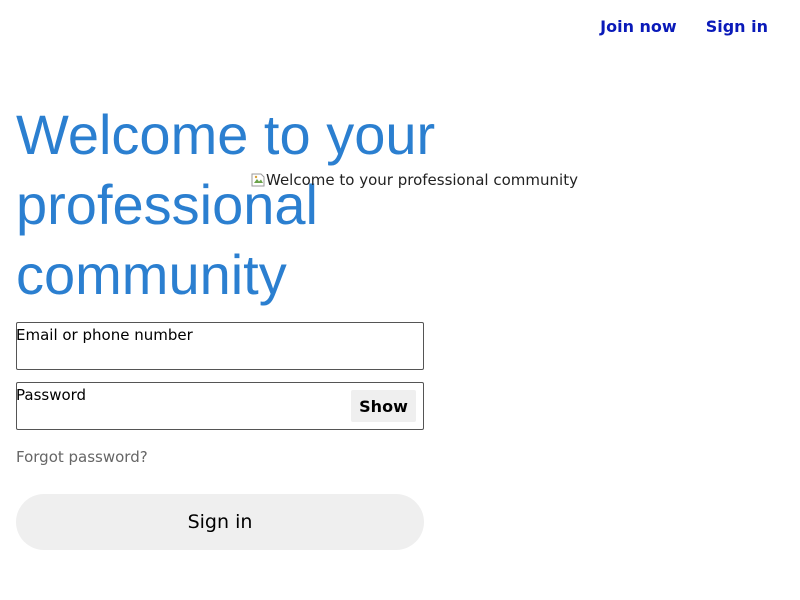 The width and height of the screenshot is (800, 600). Describe the element at coordinates (82, 457) in the screenshot. I see `forgot-password-link: Forgot password?` at that location.